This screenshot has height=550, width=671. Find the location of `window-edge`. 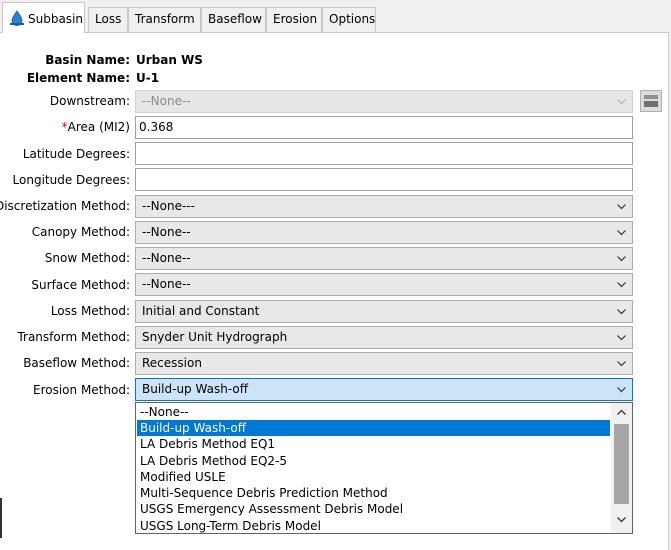

window-edge is located at coordinates (1, 518).